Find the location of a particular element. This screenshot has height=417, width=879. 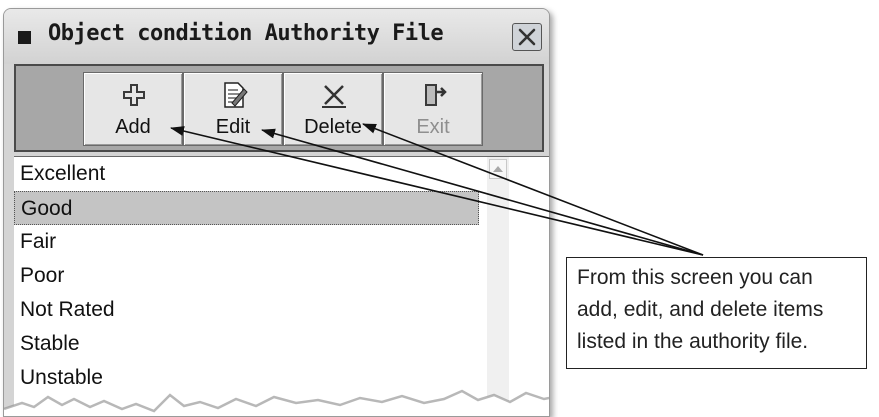

delete-button-label: Delete is located at coordinates (333, 127).